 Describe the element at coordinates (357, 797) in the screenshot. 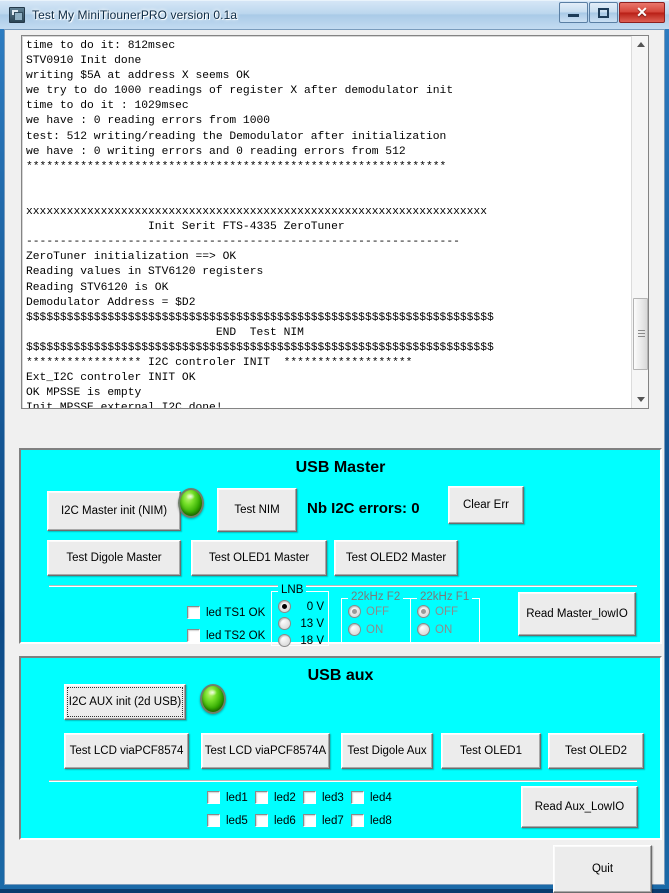

I see `led4-checkbox` at that location.